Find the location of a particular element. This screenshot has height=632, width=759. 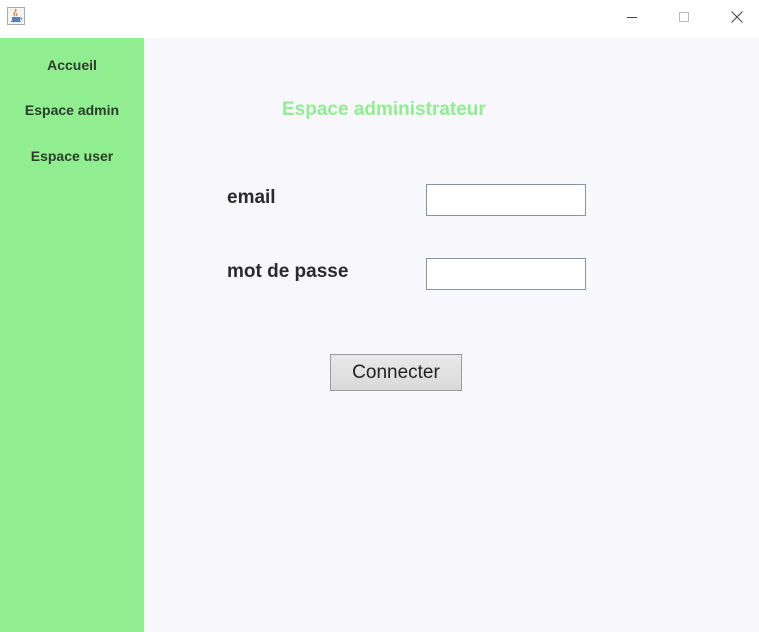

connect-button: Connecter is located at coordinates (396, 372).